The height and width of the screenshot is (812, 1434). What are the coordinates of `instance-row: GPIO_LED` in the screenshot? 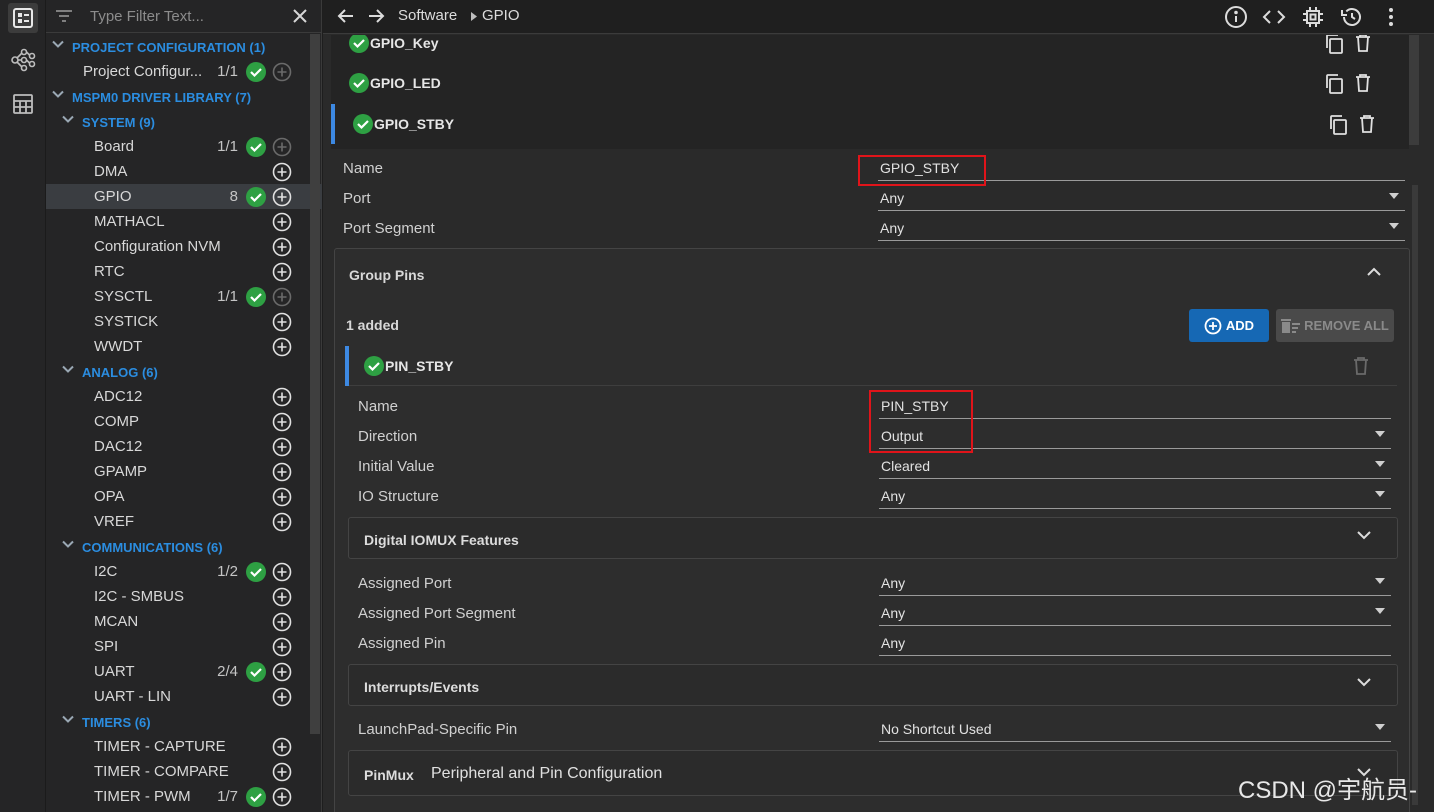 It's located at (866, 83).